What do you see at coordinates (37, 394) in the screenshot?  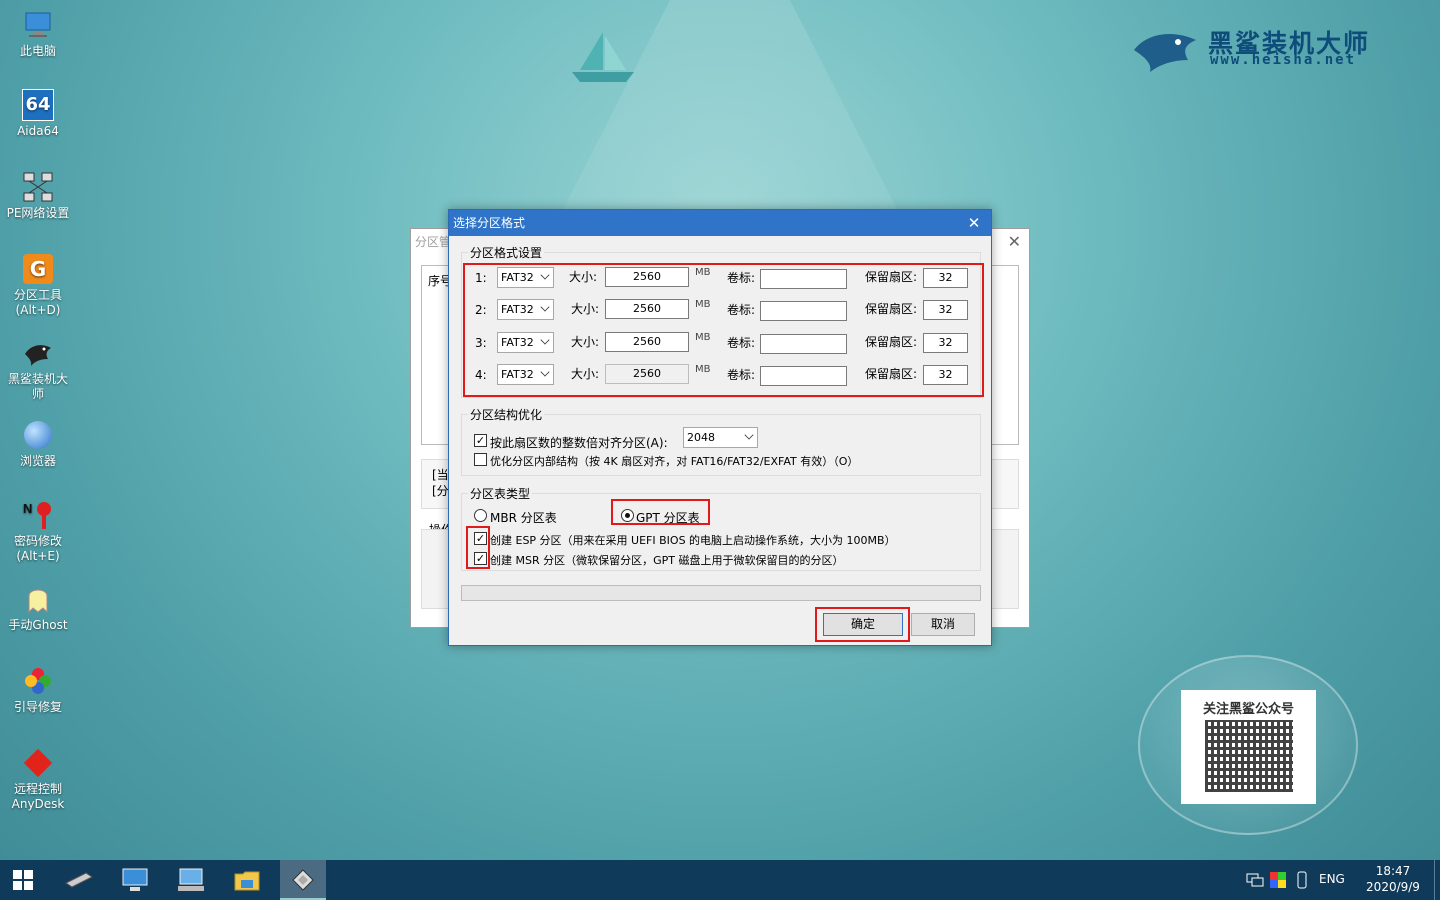 I see `desktop-icon-sublabel: 师` at bounding box center [37, 394].